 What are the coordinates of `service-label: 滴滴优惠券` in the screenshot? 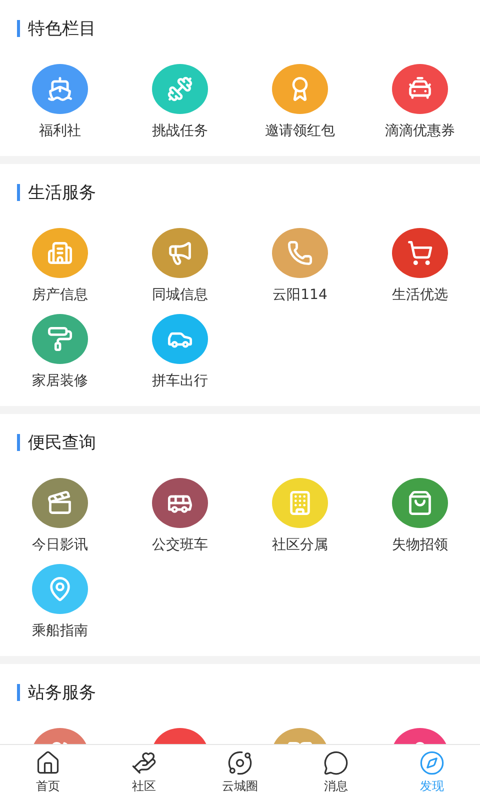 It's located at (420, 131).